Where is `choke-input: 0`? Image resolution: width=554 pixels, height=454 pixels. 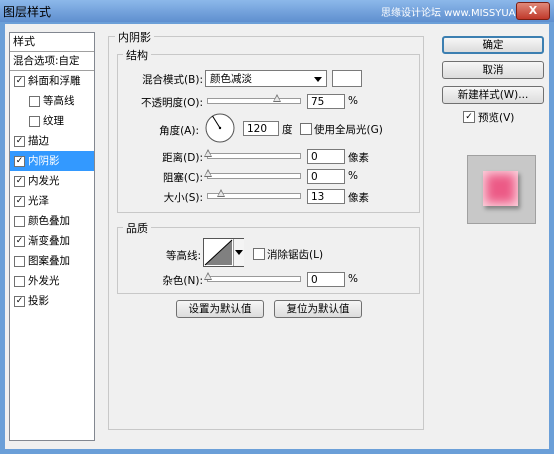 choke-input: 0 is located at coordinates (326, 176).